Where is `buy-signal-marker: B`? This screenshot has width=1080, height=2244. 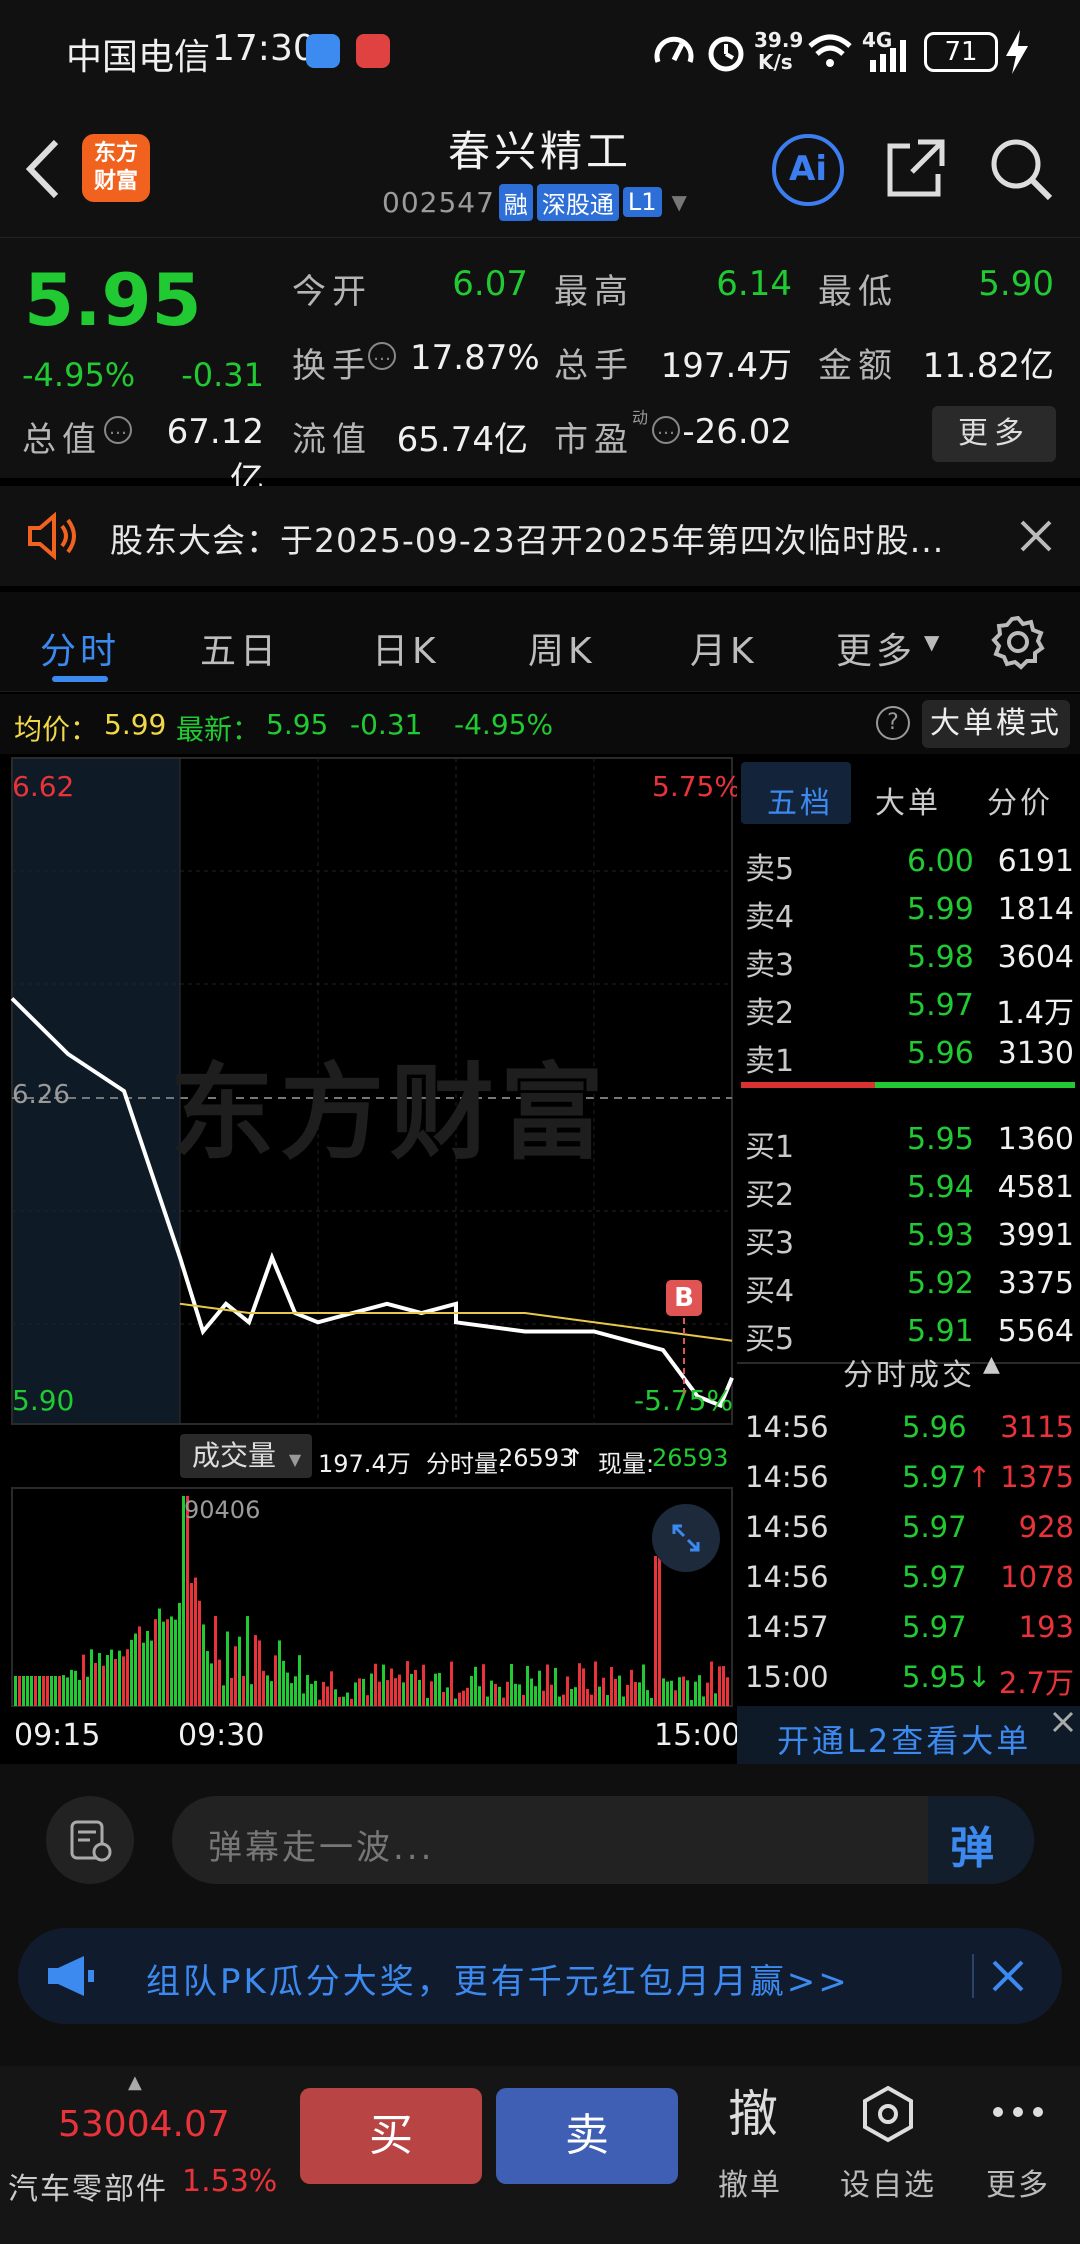
buy-signal-marker: B is located at coordinates (684, 1298).